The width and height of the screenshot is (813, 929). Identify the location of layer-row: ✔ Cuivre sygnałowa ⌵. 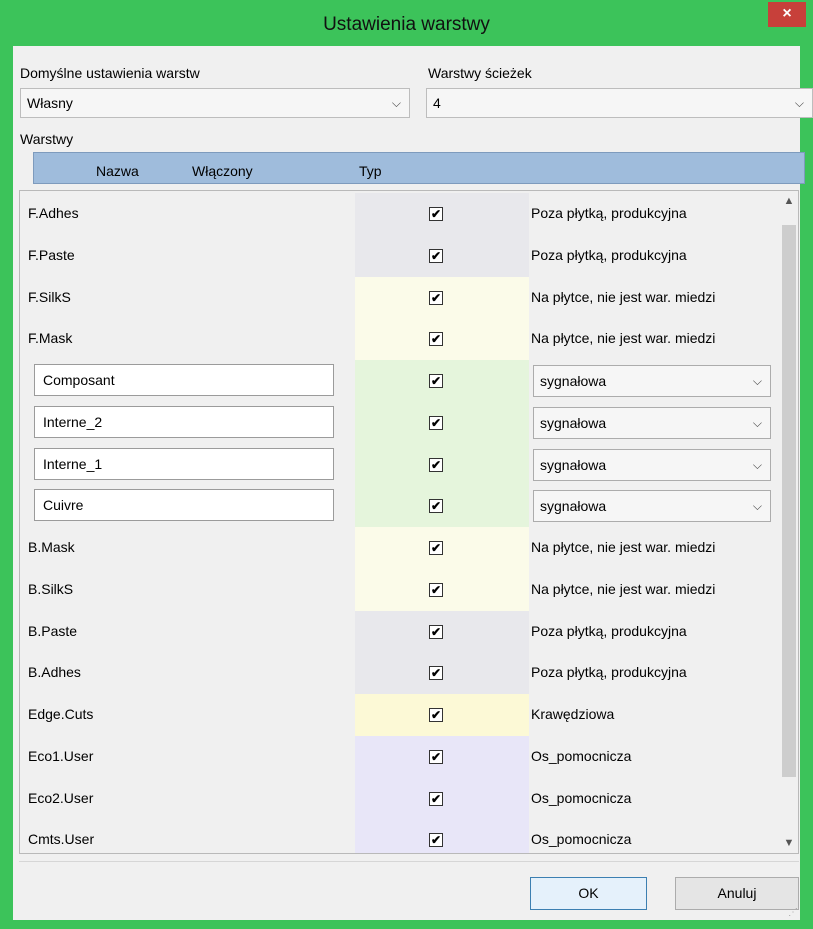
(400, 506).